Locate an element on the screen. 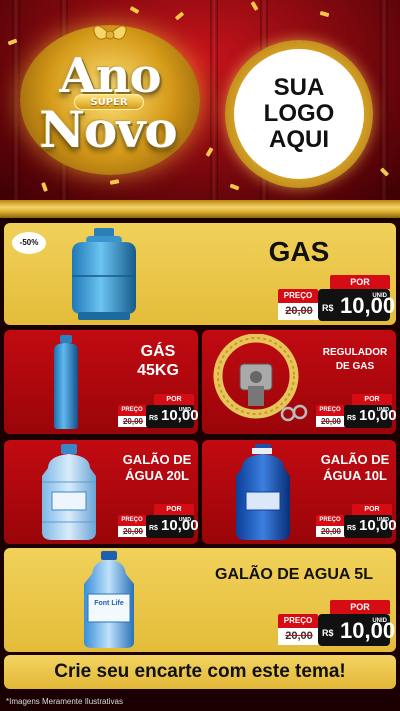  logo-text-line1: SUA is located at coordinates (299, 87).